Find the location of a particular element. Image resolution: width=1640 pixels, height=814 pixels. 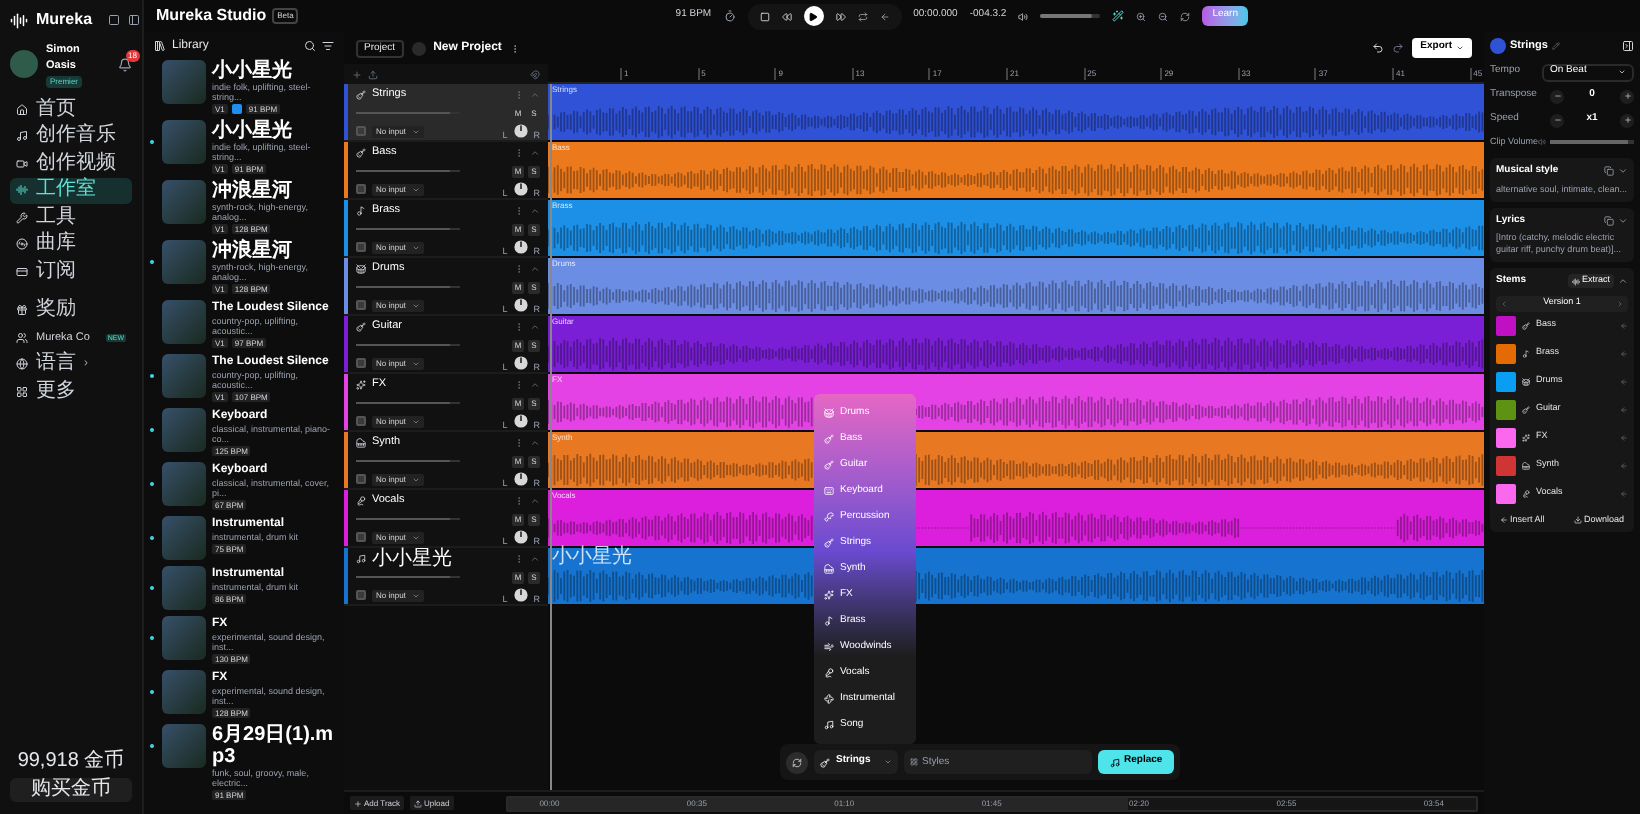

app-title: Mureka Studio is located at coordinates (211, 16).